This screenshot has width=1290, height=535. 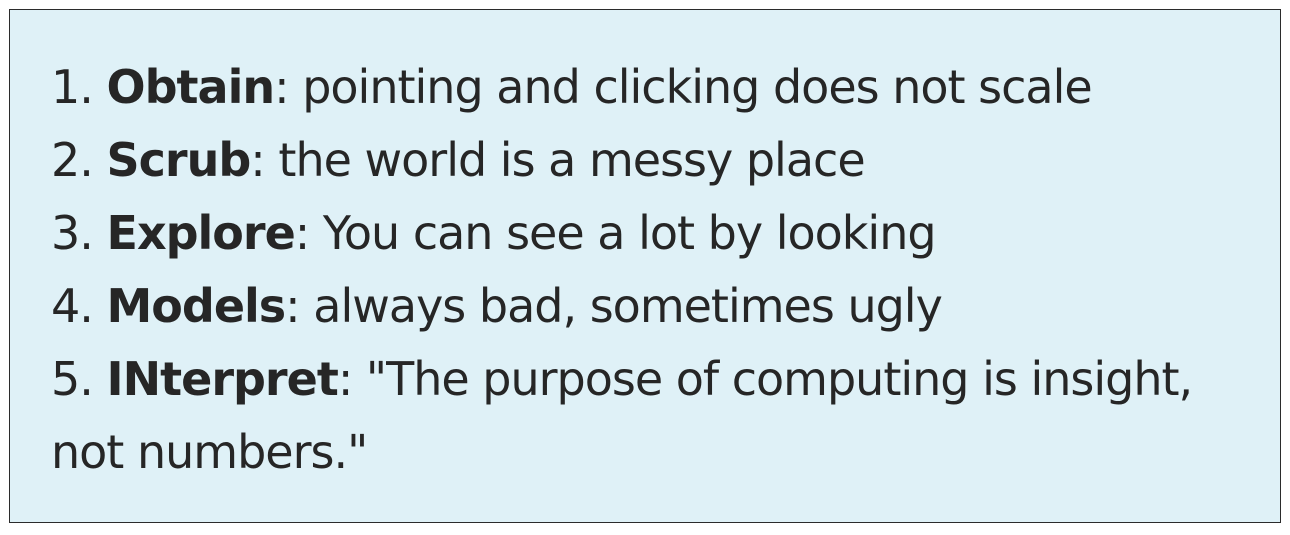 I want to click on step-term: INterpret, so click(x=222, y=379).